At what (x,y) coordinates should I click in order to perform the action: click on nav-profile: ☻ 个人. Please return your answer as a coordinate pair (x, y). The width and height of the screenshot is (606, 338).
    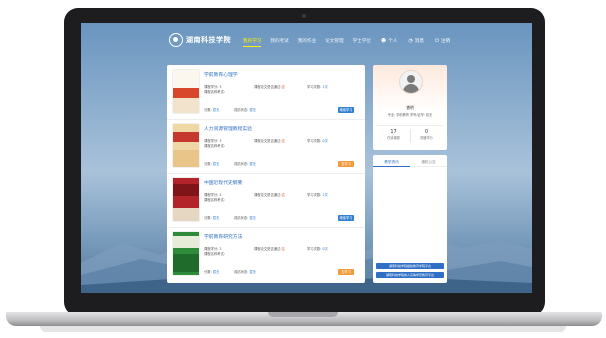
    Looking at the image, I should click on (389, 41).